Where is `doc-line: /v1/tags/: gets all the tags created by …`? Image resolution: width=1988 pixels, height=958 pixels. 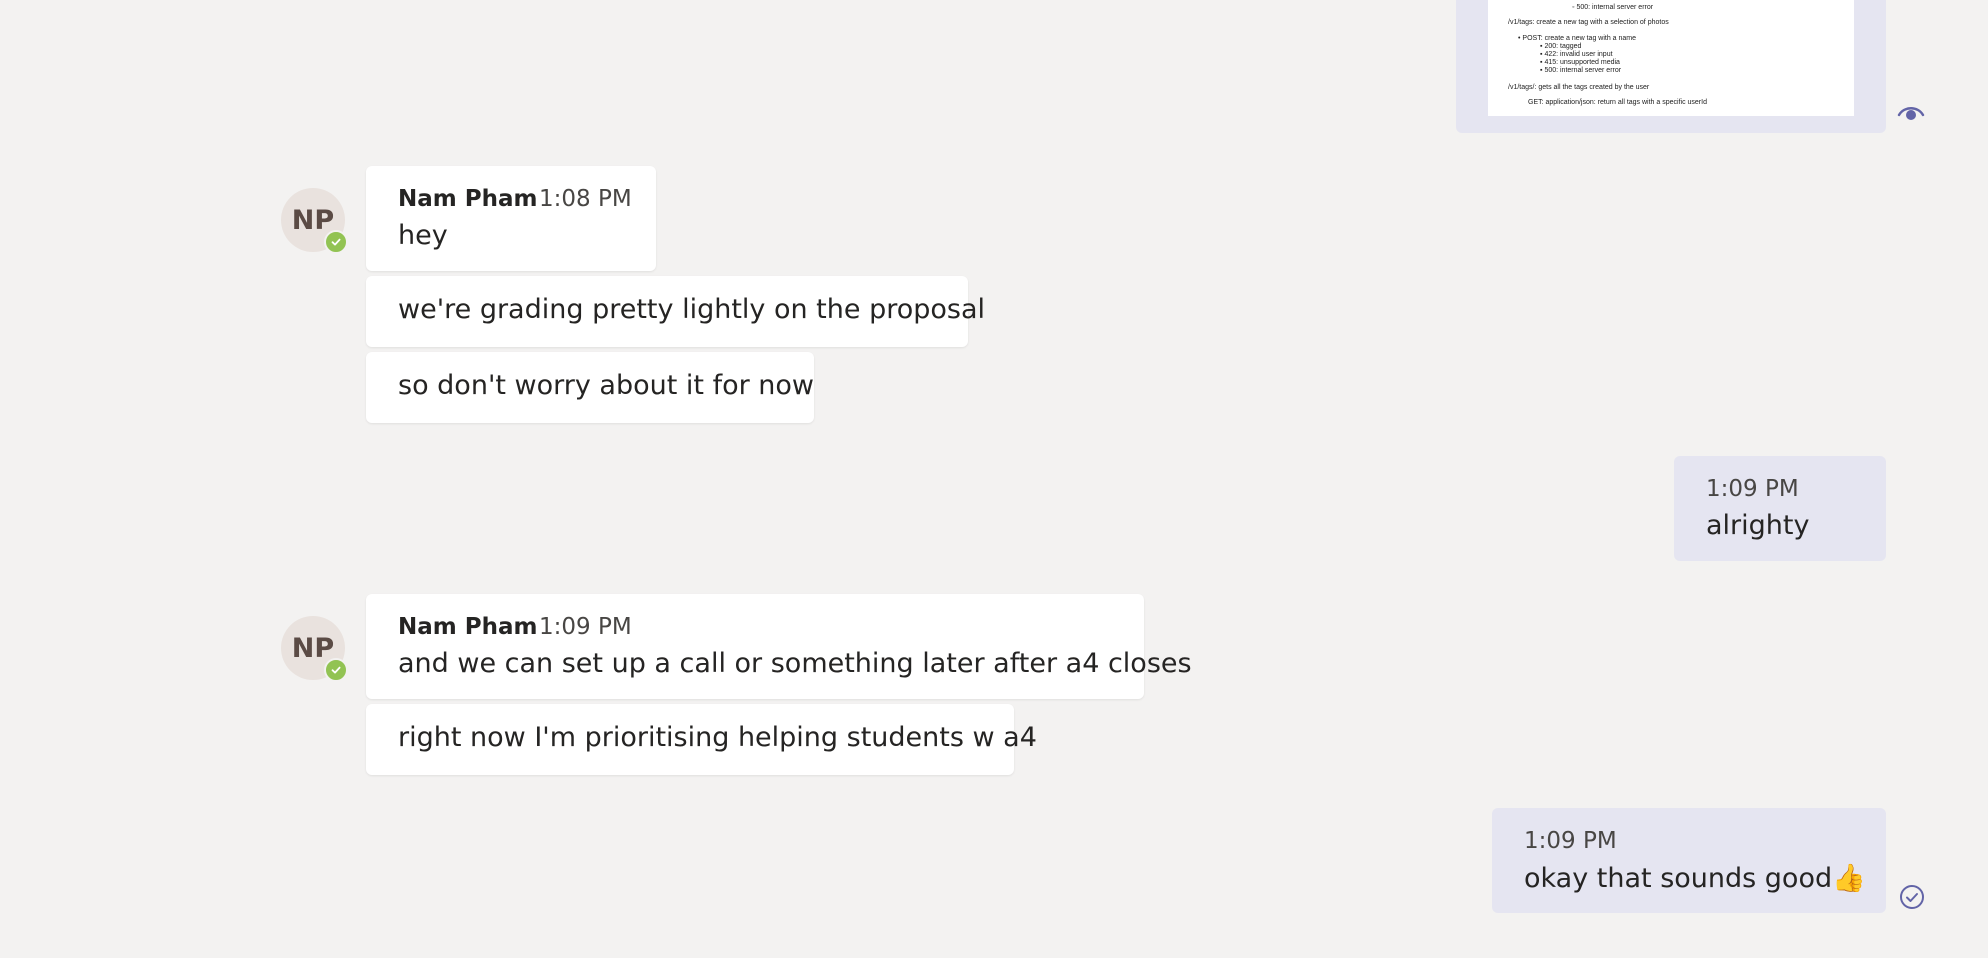
doc-line: /v1/tags/: gets all the tags created by … is located at coordinates (1579, 87).